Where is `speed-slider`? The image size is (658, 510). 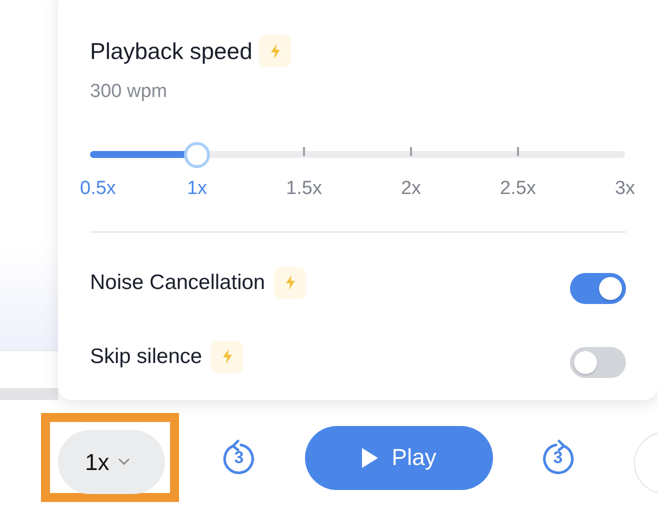
speed-slider is located at coordinates (357, 154).